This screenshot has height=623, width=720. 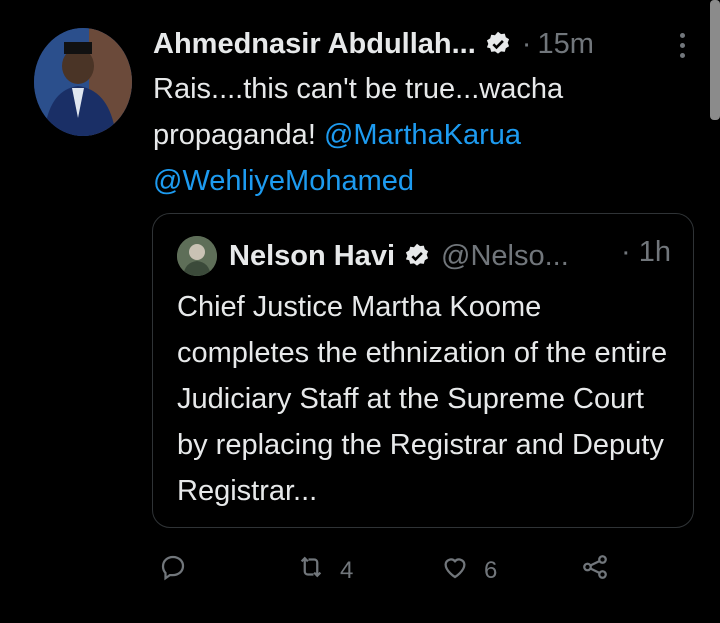 What do you see at coordinates (455, 570) in the screenshot?
I see `like-icon` at bounding box center [455, 570].